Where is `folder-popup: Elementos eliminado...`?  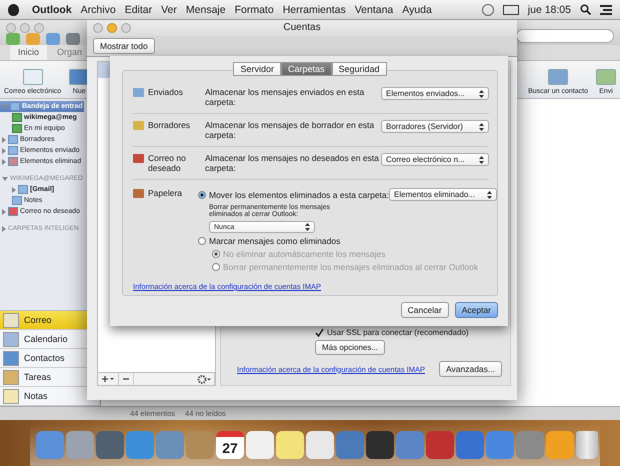 folder-popup: Elementos eliminado... is located at coordinates (443, 194).